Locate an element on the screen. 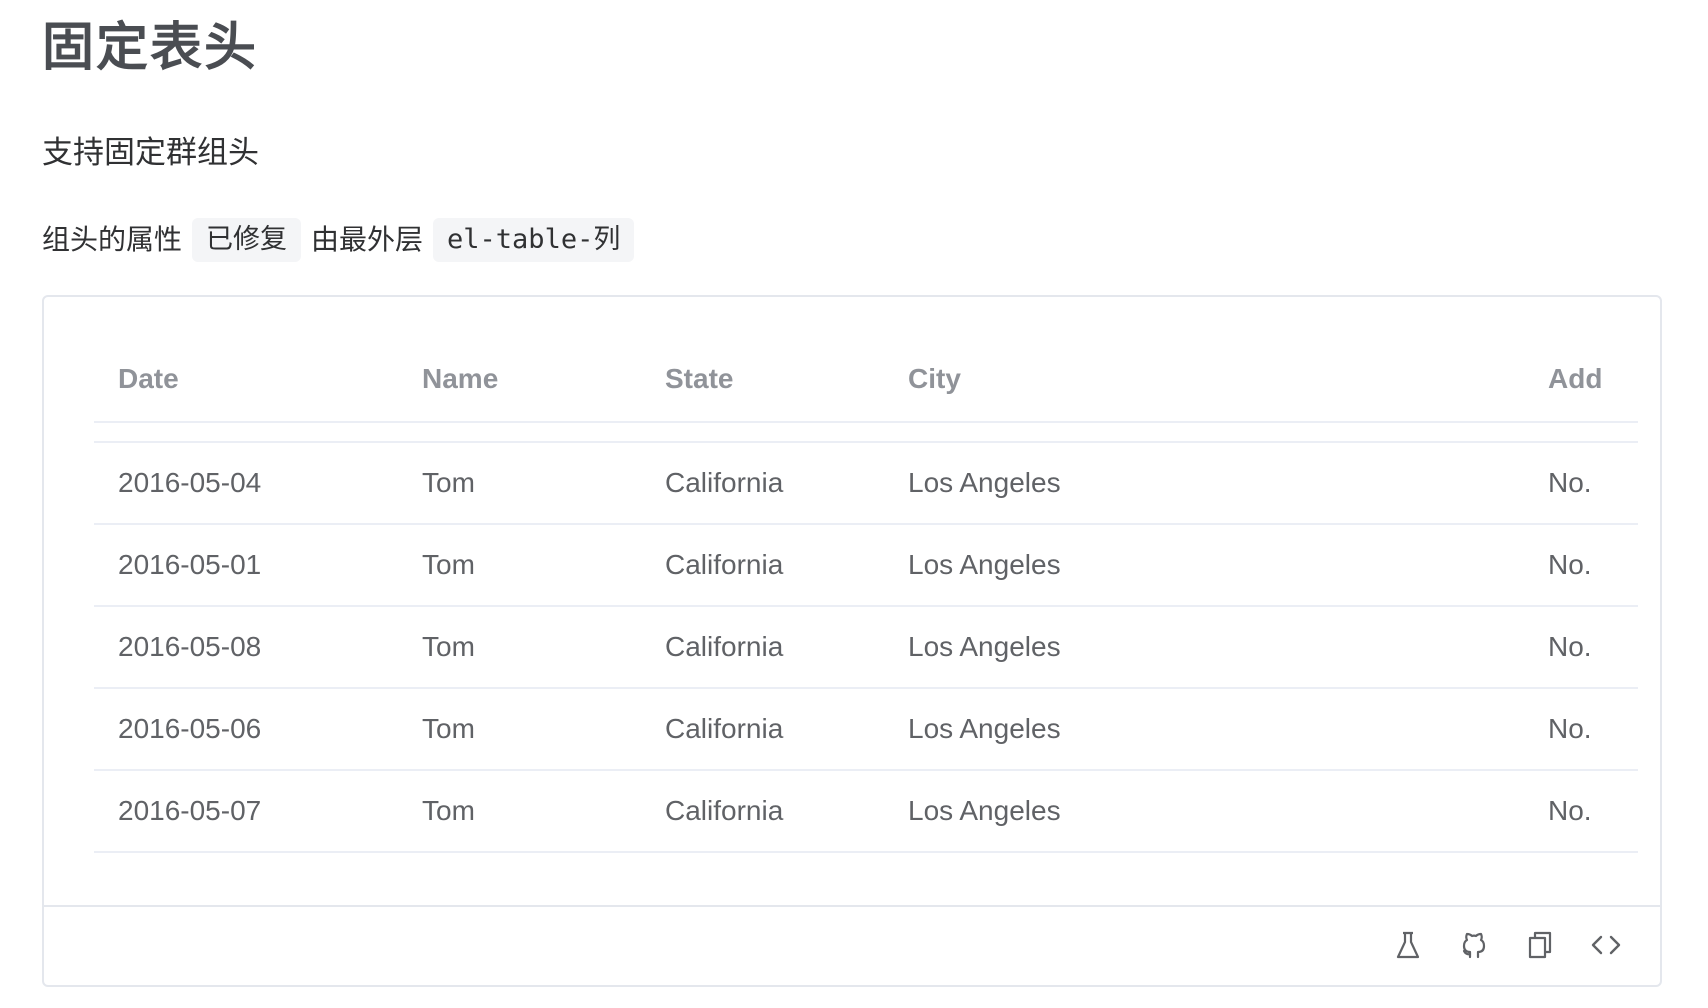 Image resolution: width=1708 pixels, height=1008 pixels. table-spacer-row is located at coordinates (866, 432).